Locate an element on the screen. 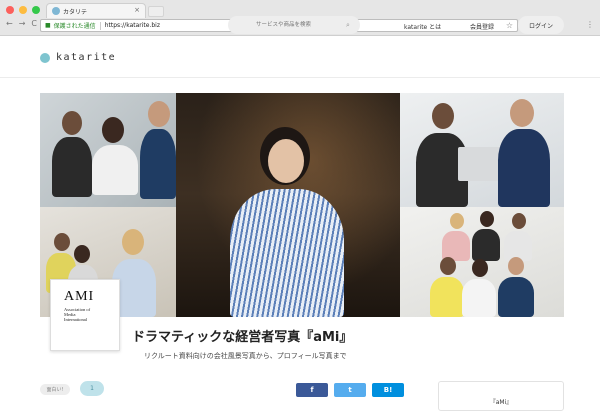  bookmark-star-icon: ☆ is located at coordinates (509, 25).